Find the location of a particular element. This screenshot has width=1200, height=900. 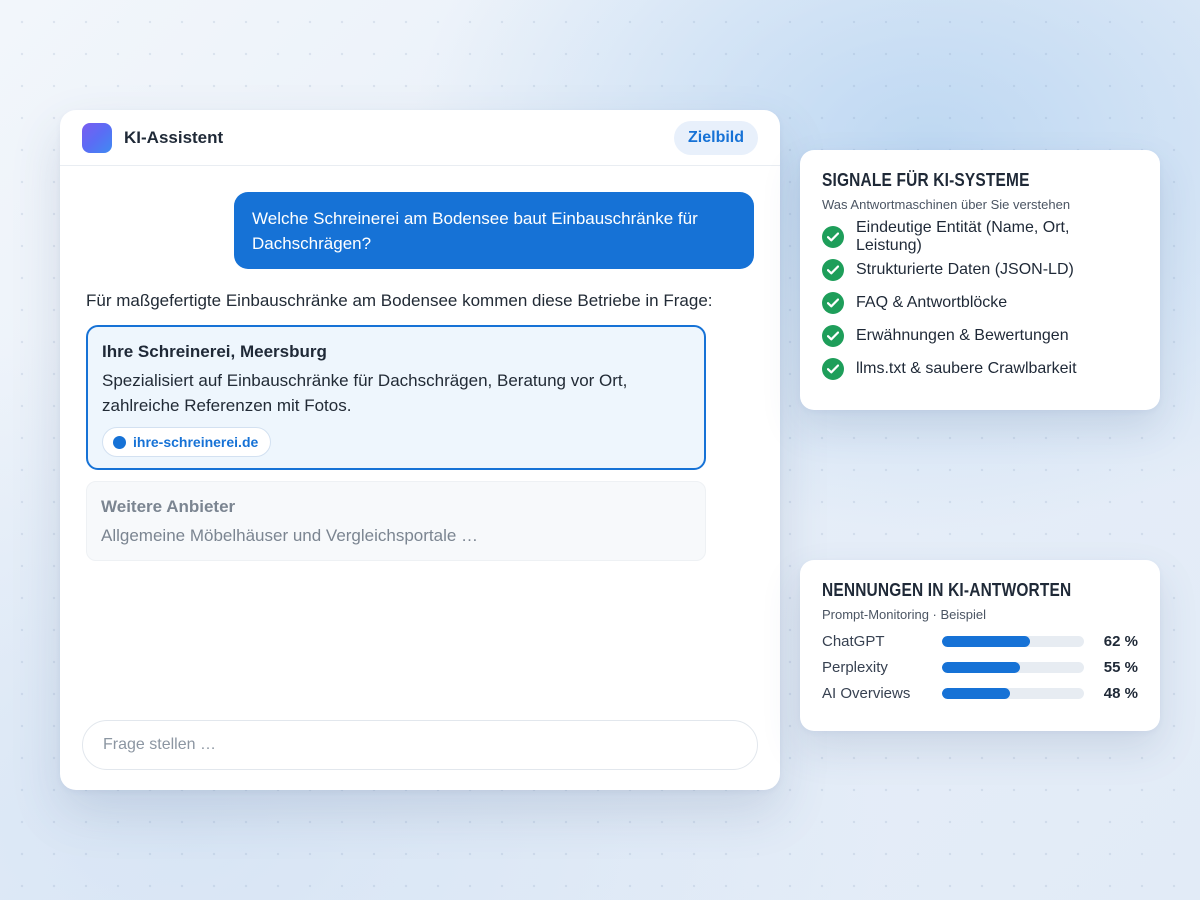

mention-value: 55 % is located at coordinates (1120, 667).